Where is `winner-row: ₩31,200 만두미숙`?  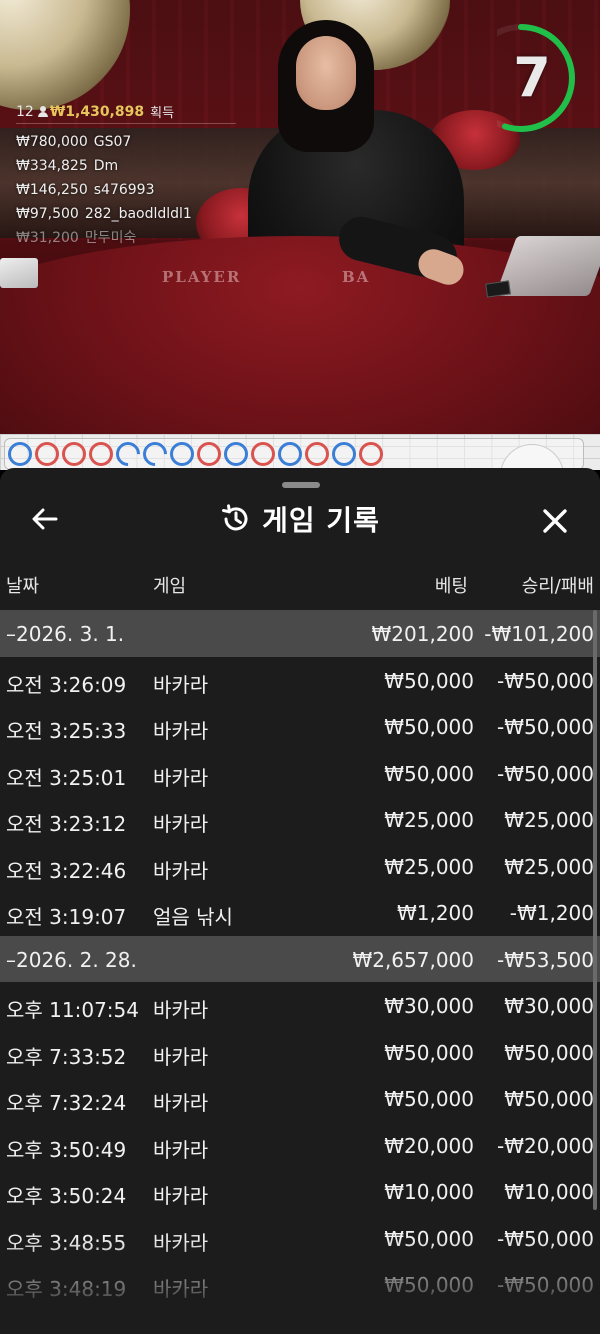 winner-row: ₩31,200 만두미숙 is located at coordinates (126, 238).